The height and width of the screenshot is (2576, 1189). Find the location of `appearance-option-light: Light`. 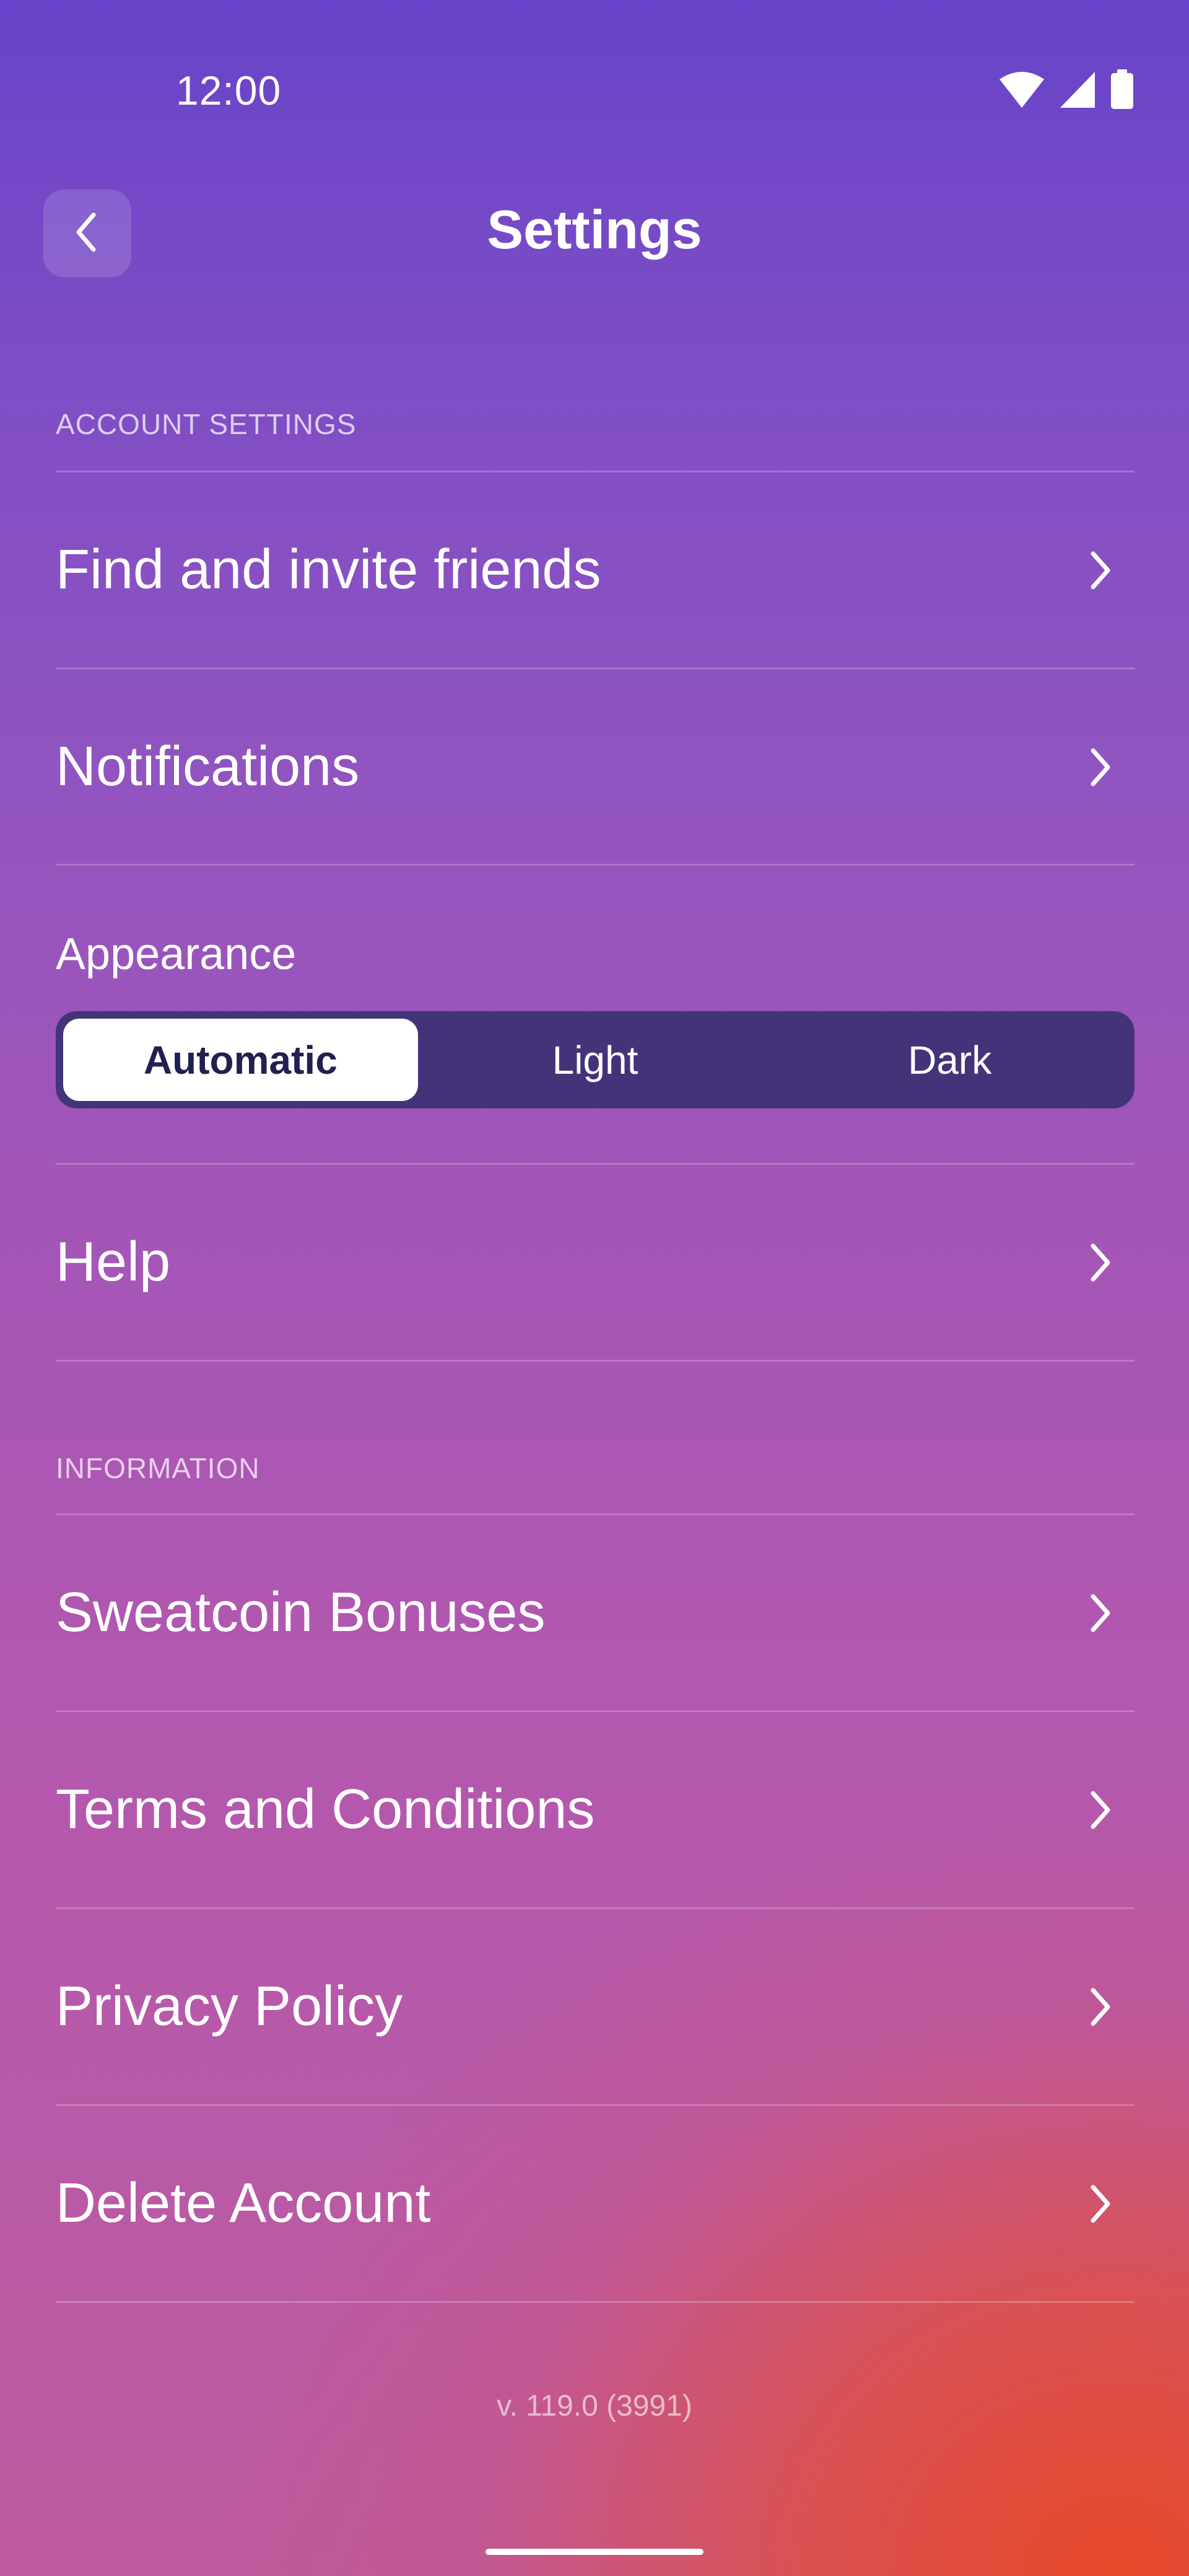

appearance-option-light: Light is located at coordinates (595, 1060).